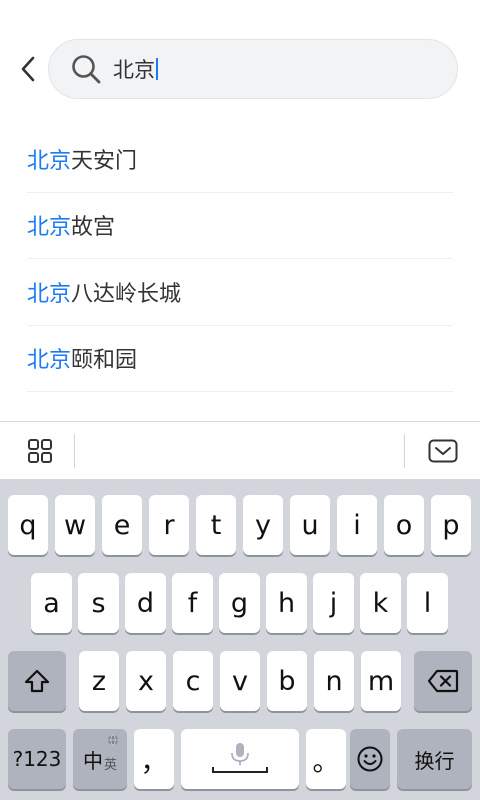 The width and height of the screenshot is (480, 800). What do you see at coordinates (286, 603) in the screenshot?
I see `key-h: h` at bounding box center [286, 603].